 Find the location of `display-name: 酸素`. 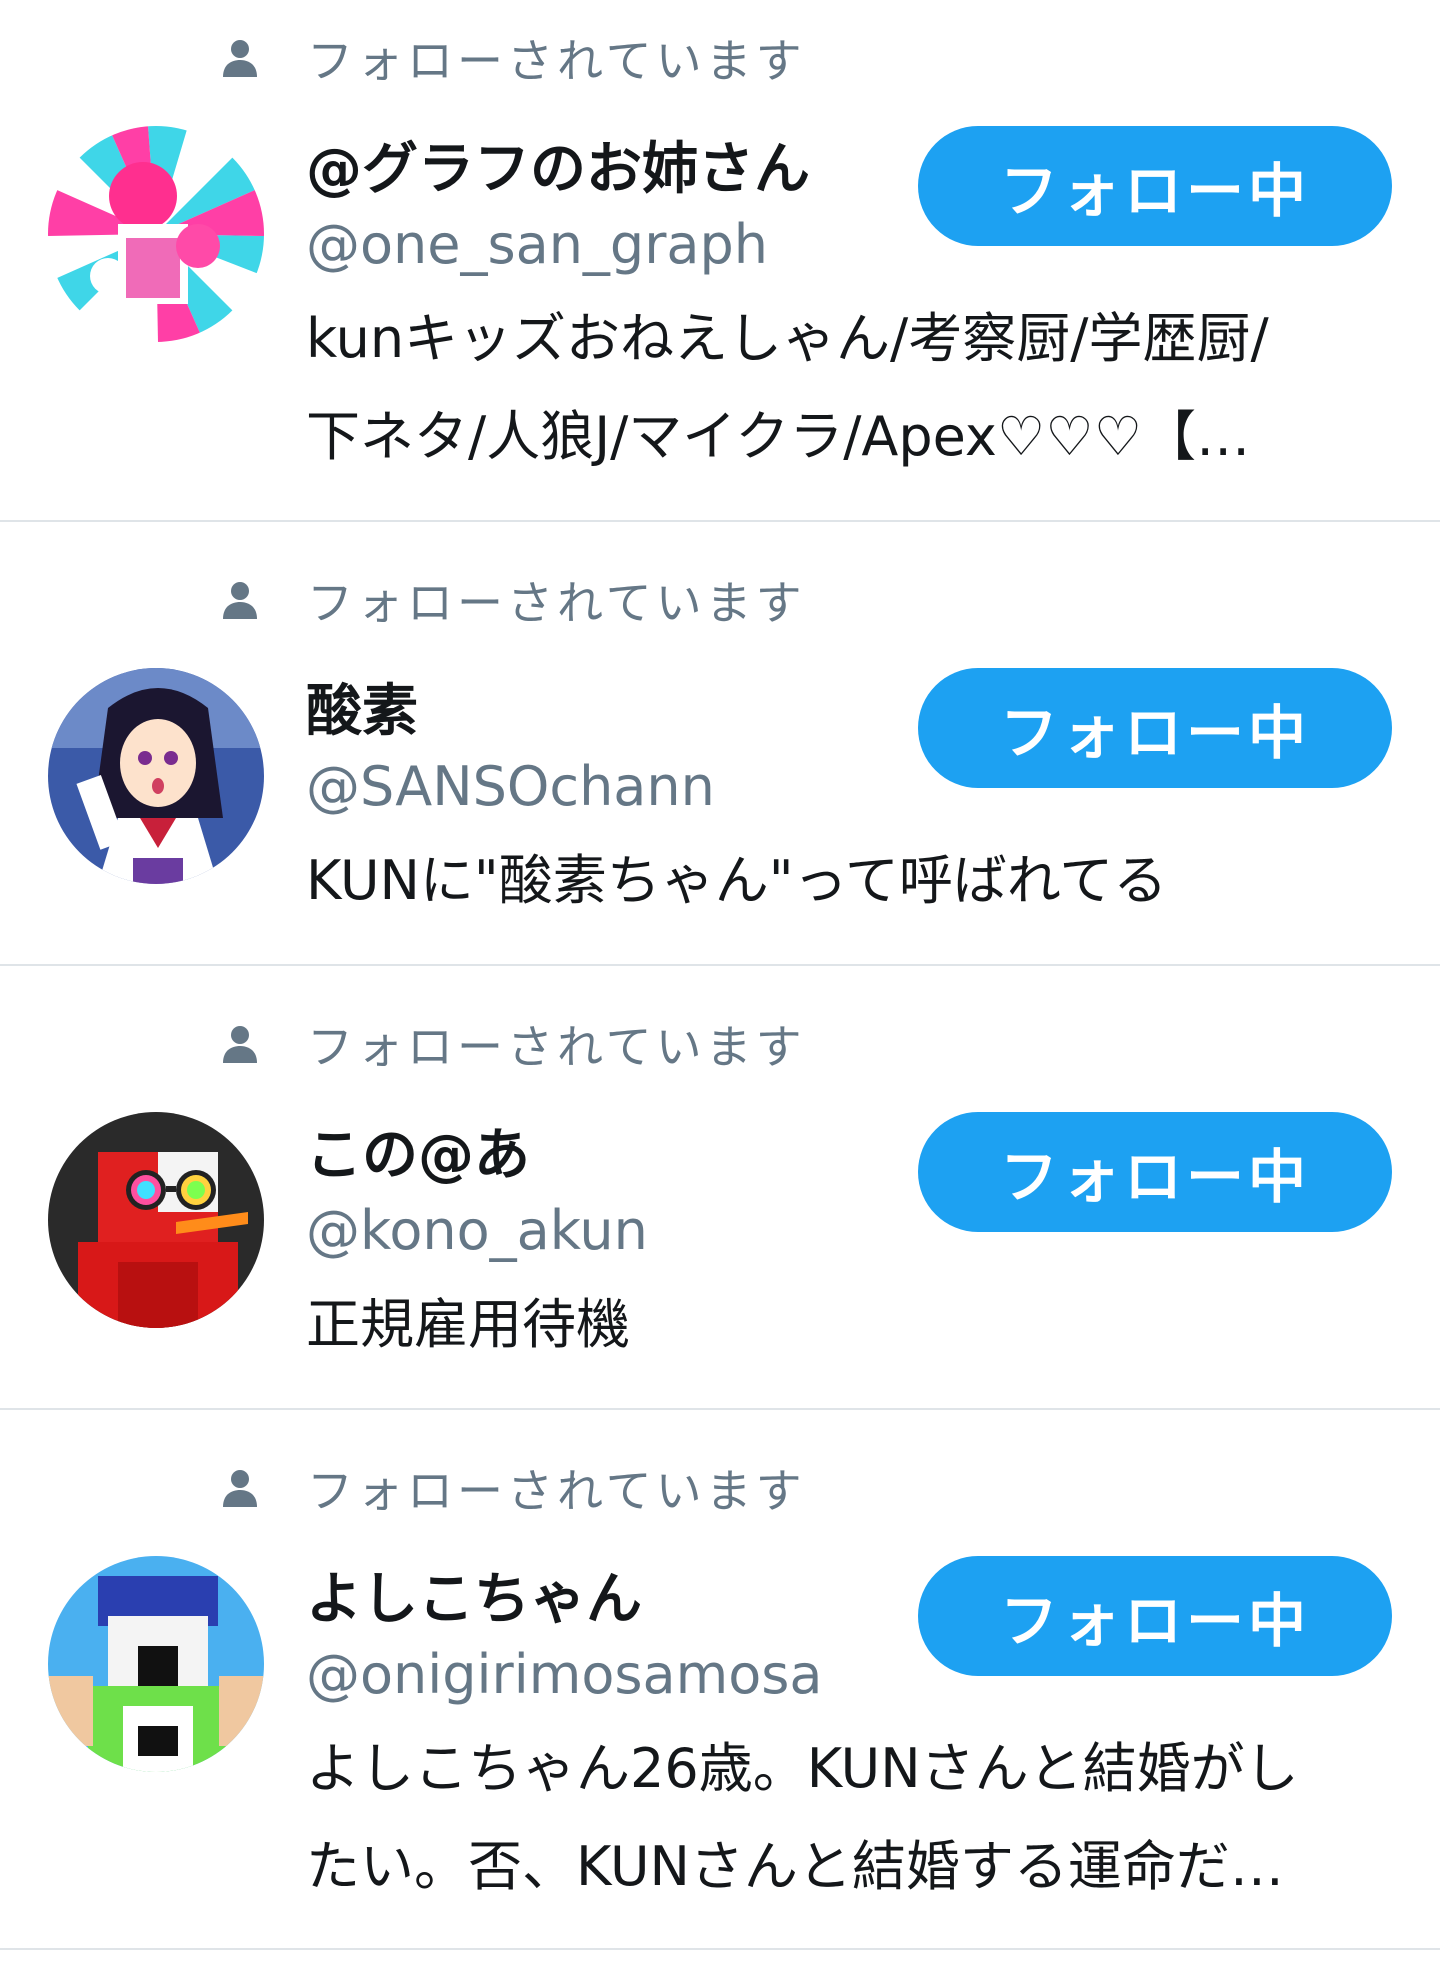

display-name: 酸素 is located at coordinates (362, 712).